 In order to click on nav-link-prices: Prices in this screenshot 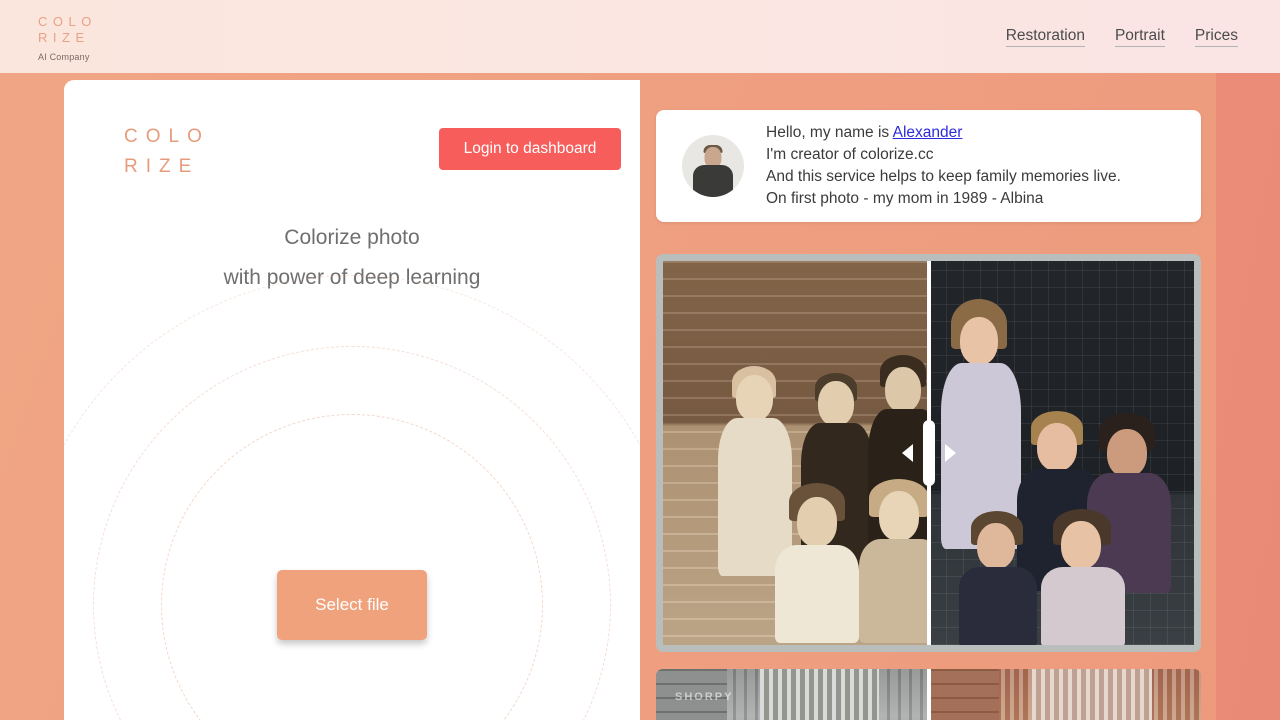, I will do `click(1216, 37)`.